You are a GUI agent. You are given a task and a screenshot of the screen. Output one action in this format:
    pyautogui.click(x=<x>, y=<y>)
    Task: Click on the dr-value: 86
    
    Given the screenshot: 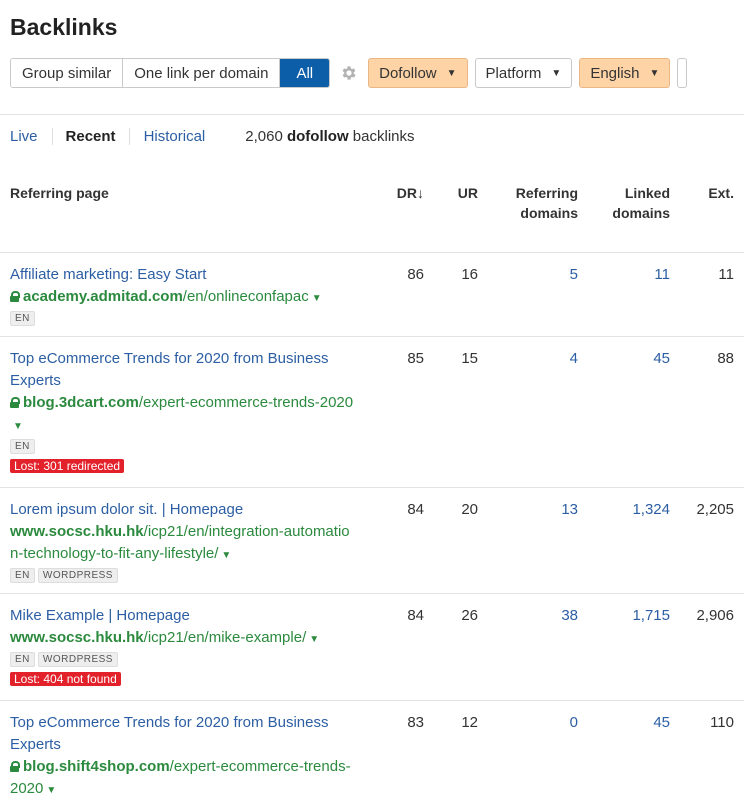 What is the action you would take?
    pyautogui.click(x=404, y=294)
    